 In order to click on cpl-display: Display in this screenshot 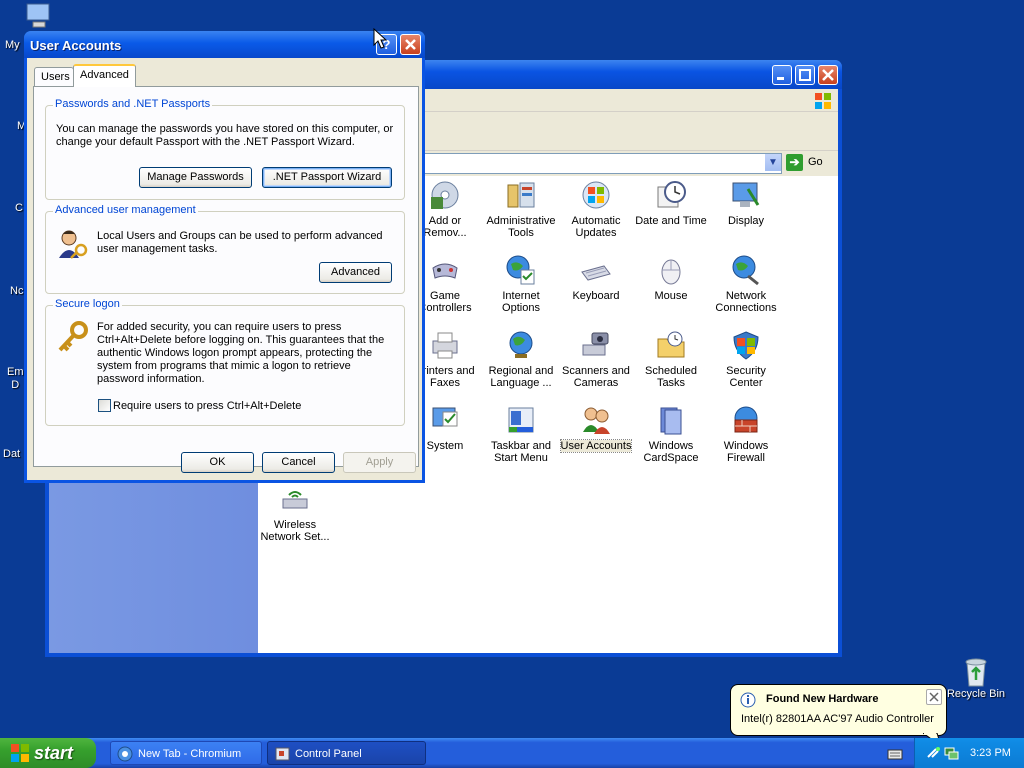, I will do `click(746, 203)`.